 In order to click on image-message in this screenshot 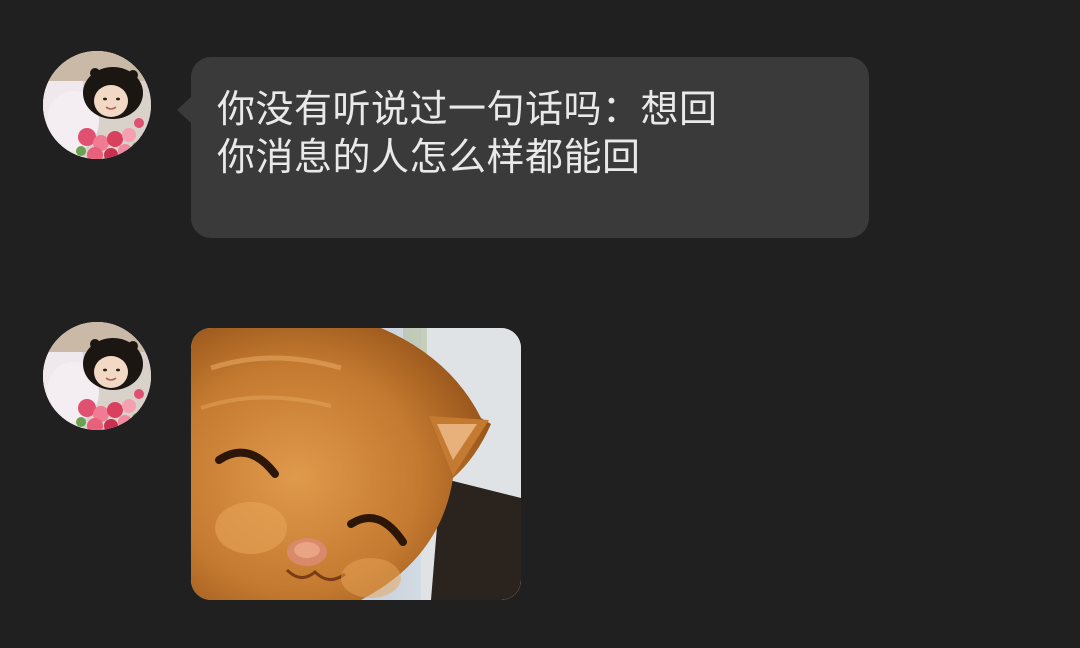, I will do `click(356, 464)`.